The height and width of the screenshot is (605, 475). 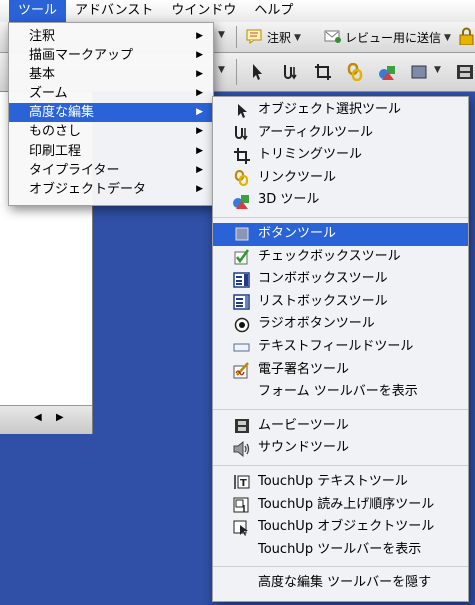 I want to click on link-tool-button, so click(x=355, y=73).